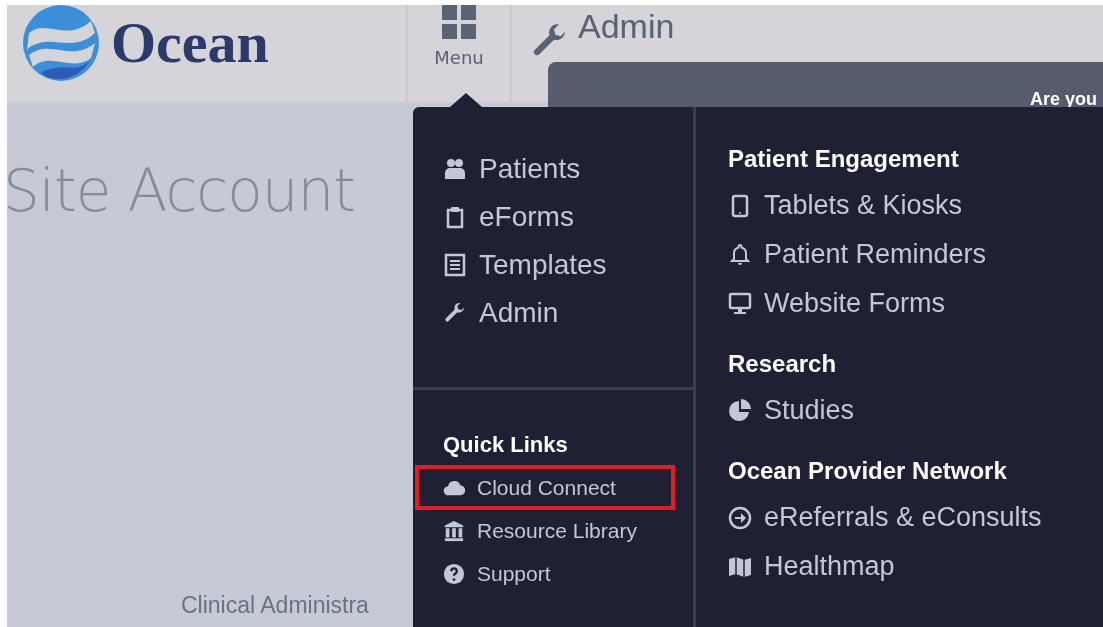 The image size is (1103, 627). What do you see at coordinates (190, 42) in the screenshot?
I see `logo-text: Ocean` at bounding box center [190, 42].